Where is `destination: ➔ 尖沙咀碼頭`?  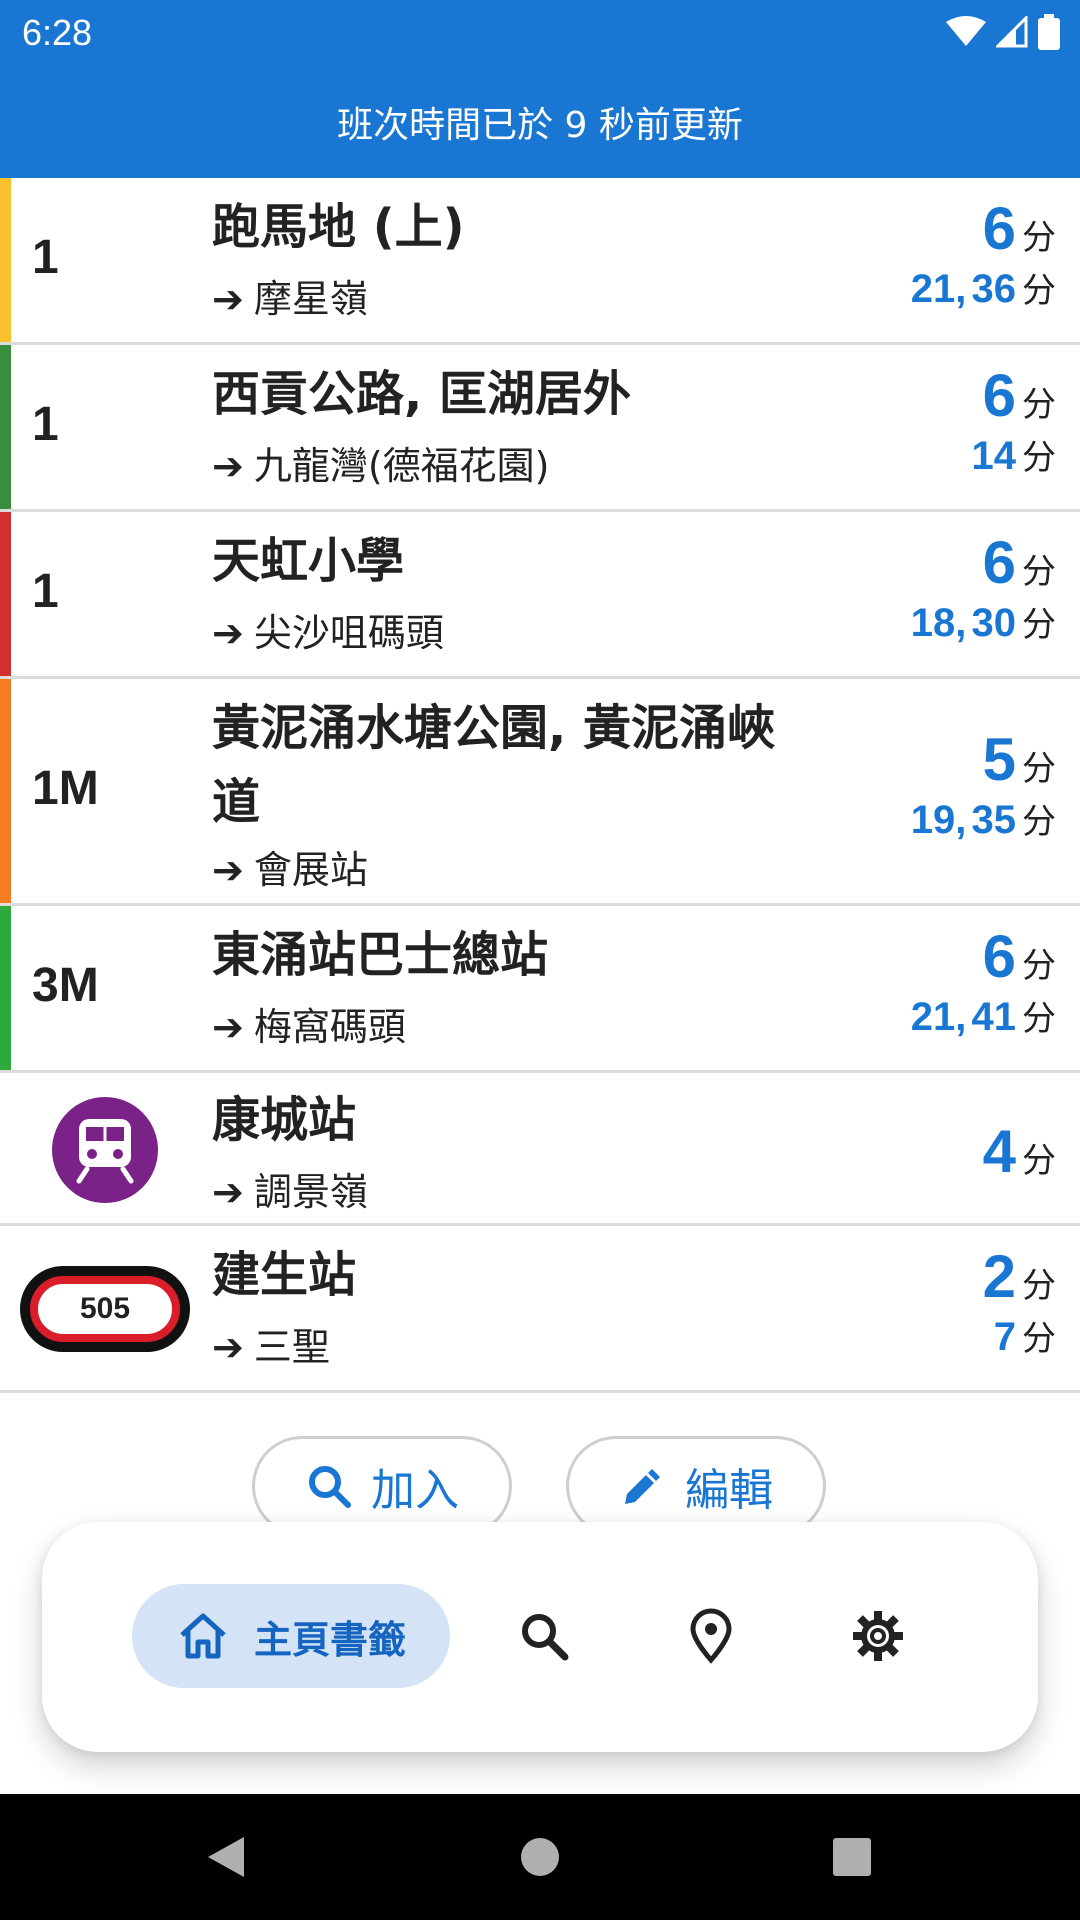 destination: ➔ 尖沙咀碼頭 is located at coordinates (328, 629).